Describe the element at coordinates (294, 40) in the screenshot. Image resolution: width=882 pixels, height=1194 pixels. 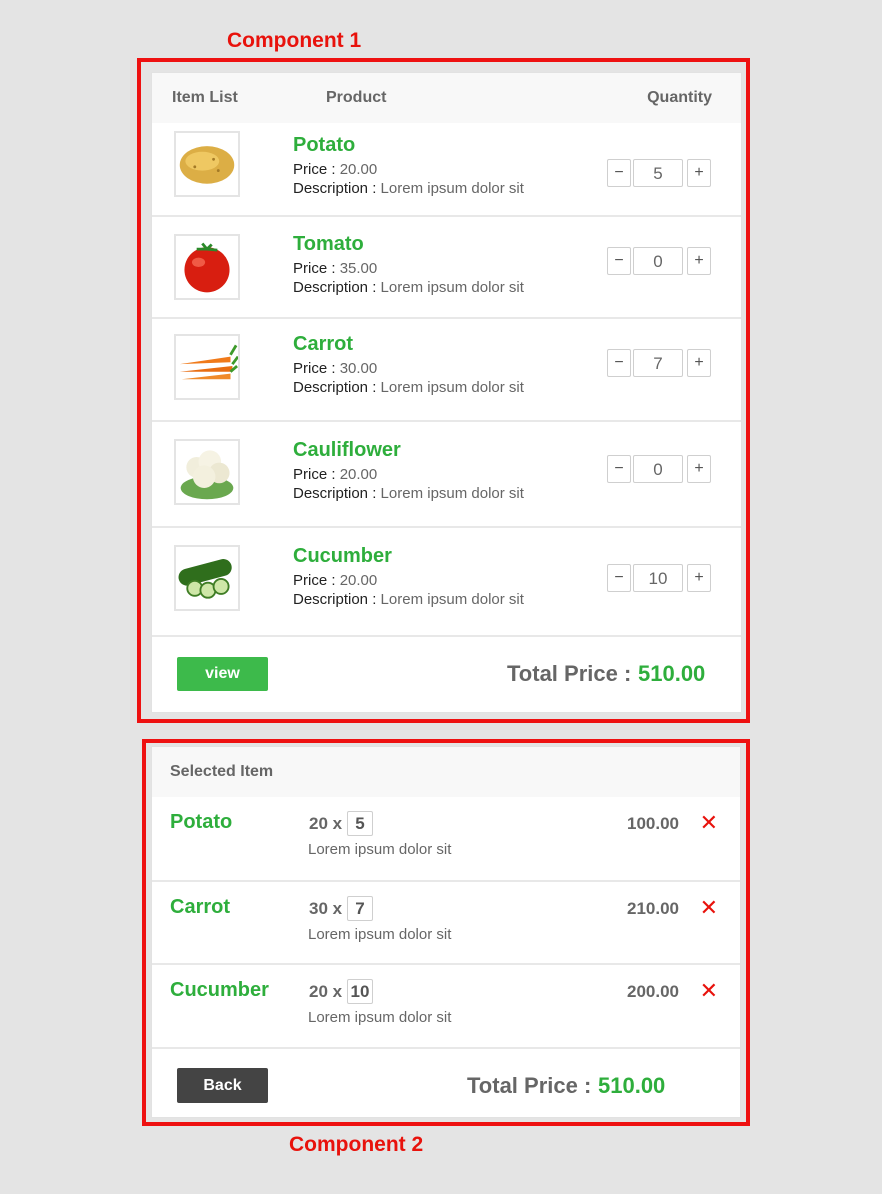
I see `component-1-label: Component 1` at that location.